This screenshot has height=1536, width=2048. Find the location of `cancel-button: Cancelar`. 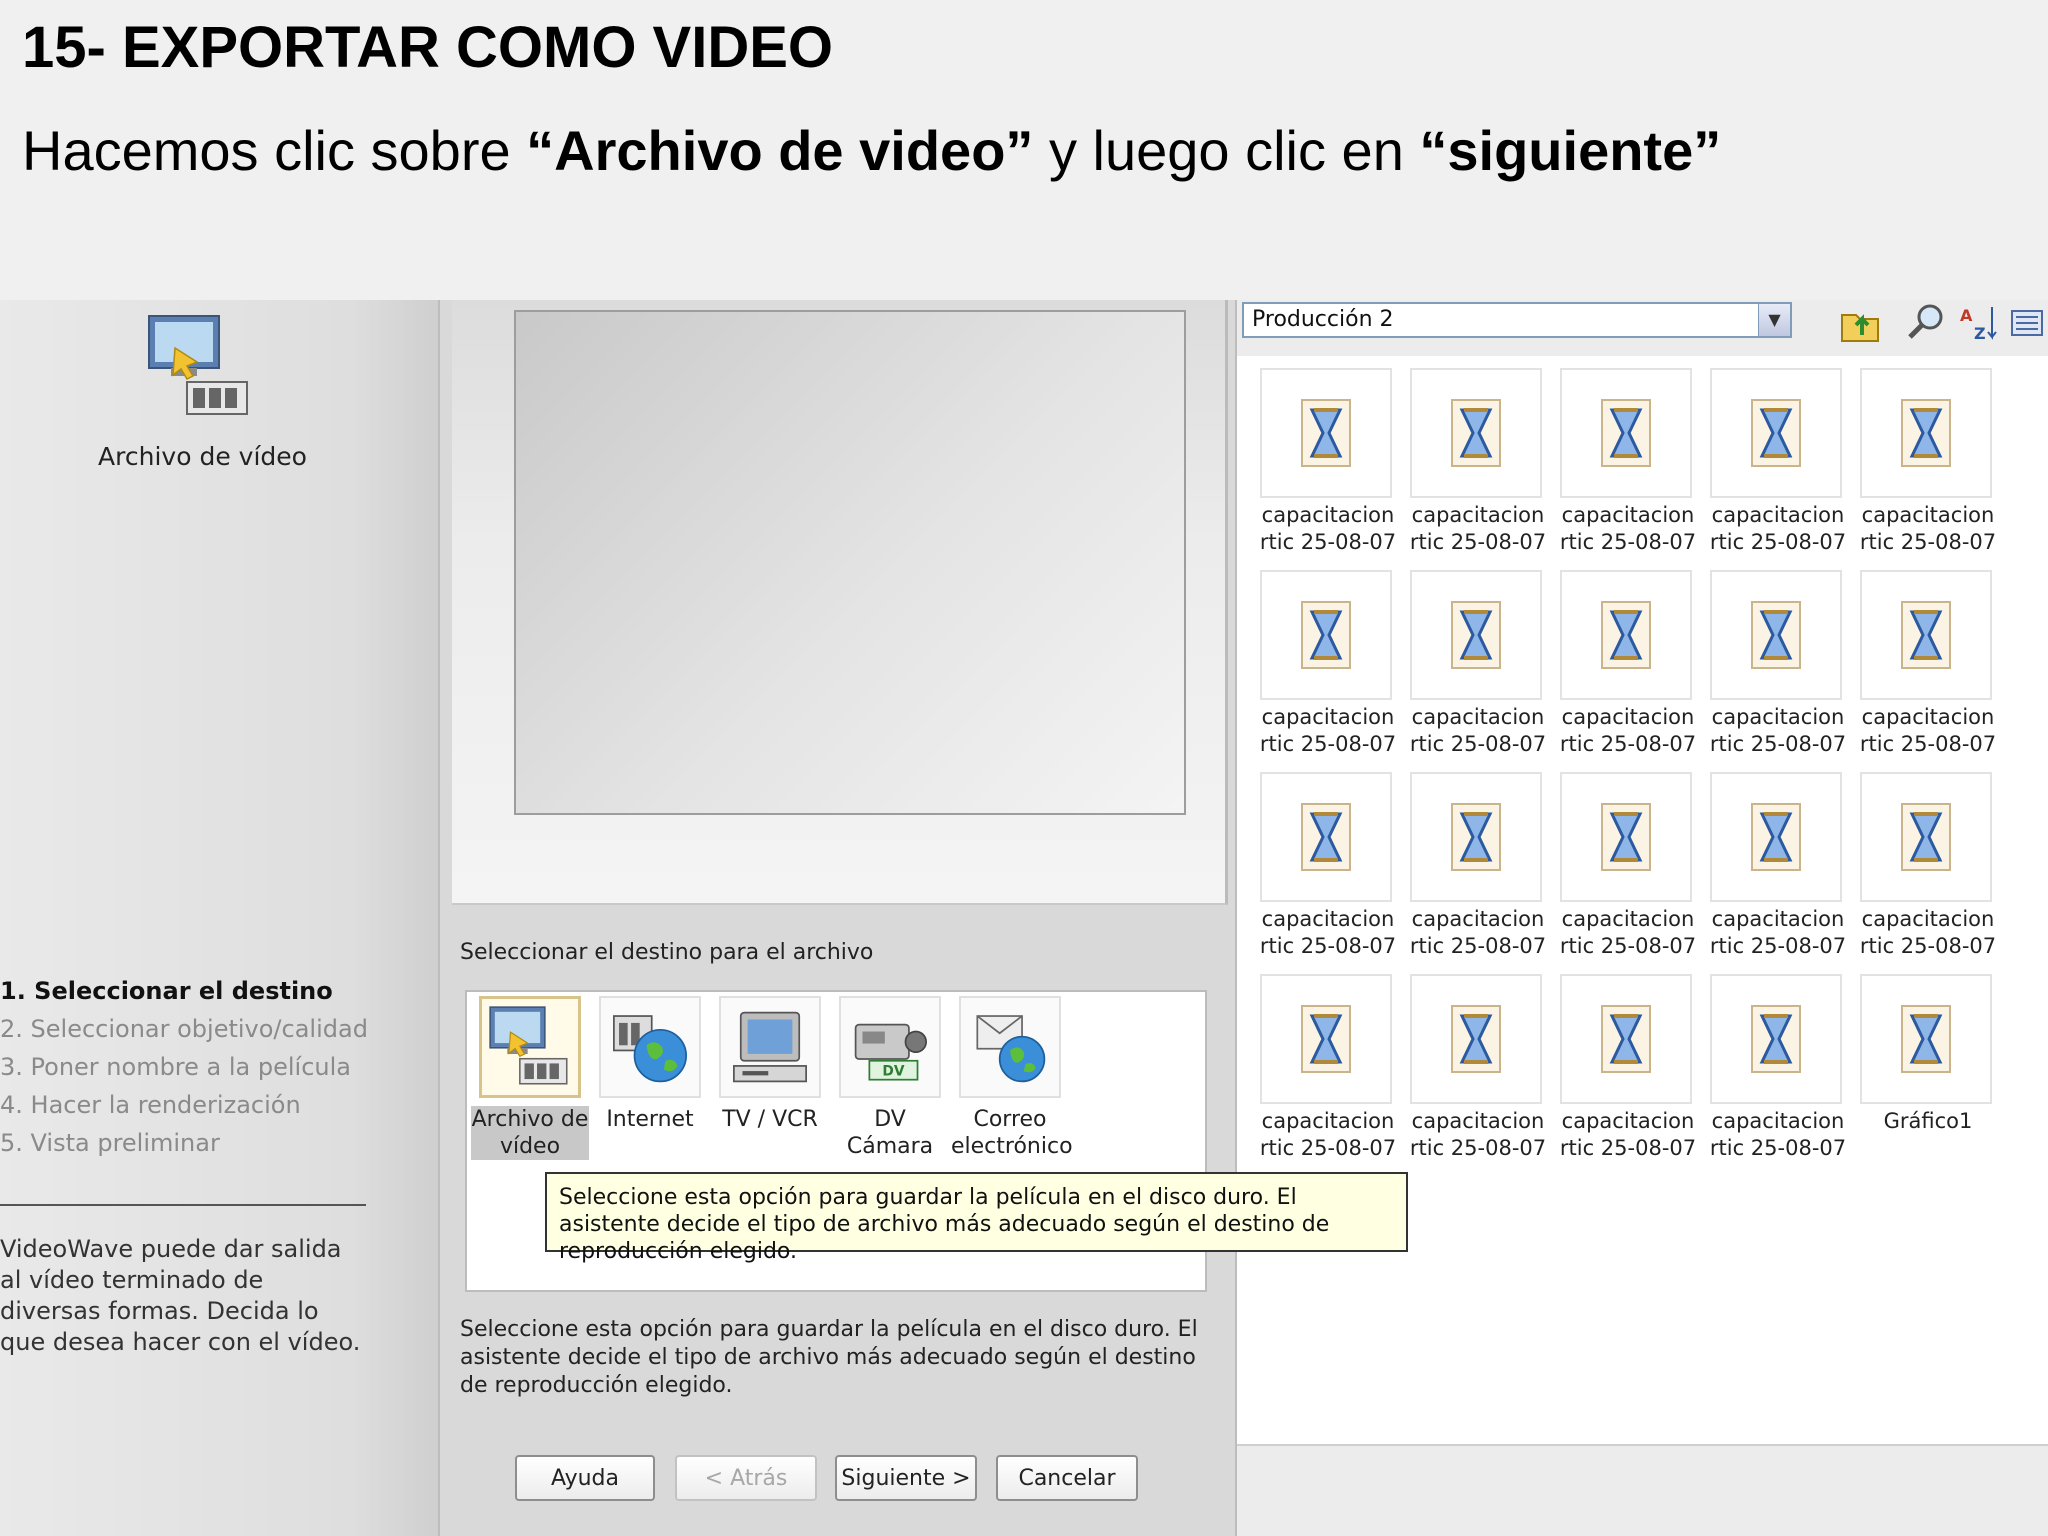

cancel-button: Cancelar is located at coordinates (1067, 1478).